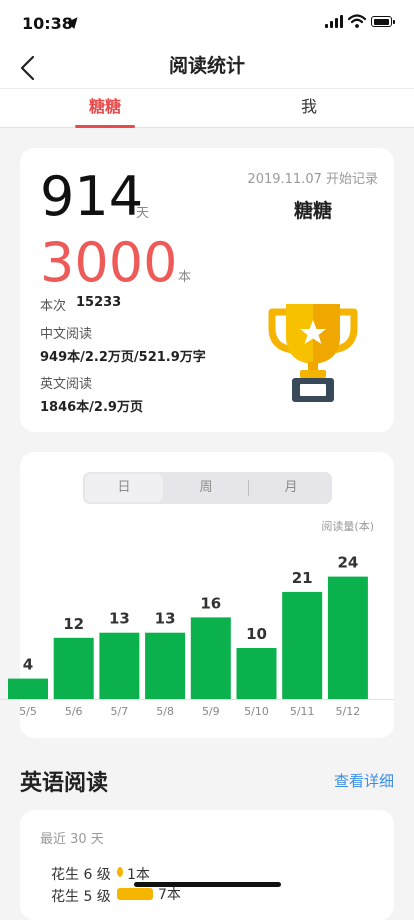 This screenshot has height=920, width=414. Describe the element at coordinates (81, 897) in the screenshot. I see `level-5-label: 花生 5 级` at that location.